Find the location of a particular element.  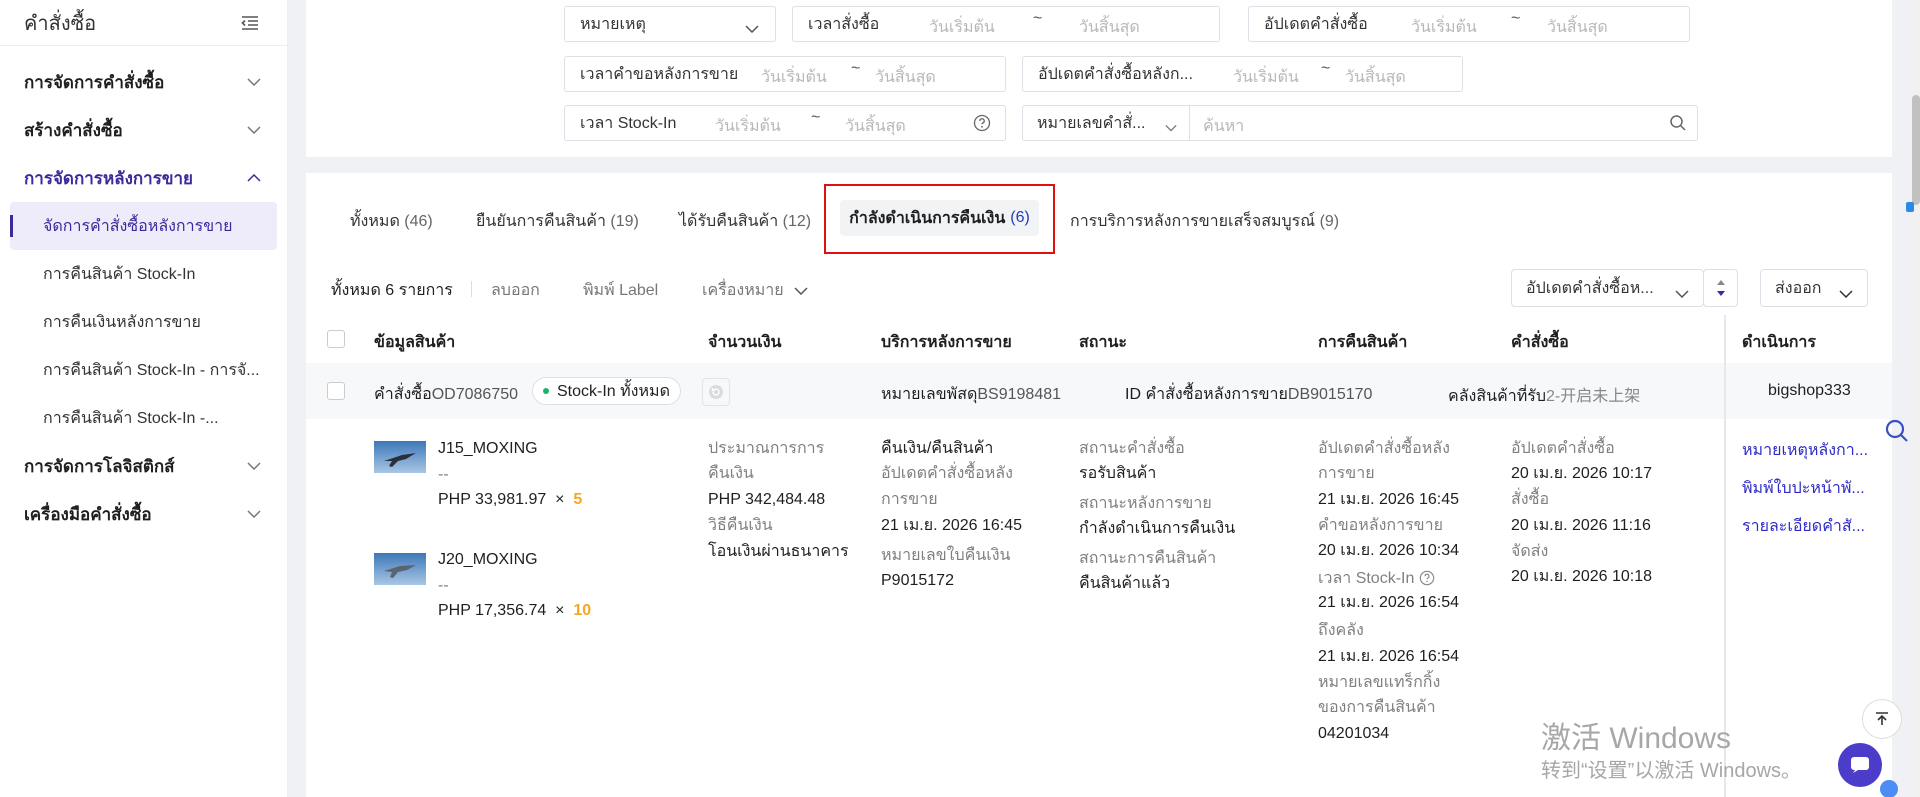

refund-no-label: หมายเลขใบคืนเงิน is located at coordinates (946, 555).